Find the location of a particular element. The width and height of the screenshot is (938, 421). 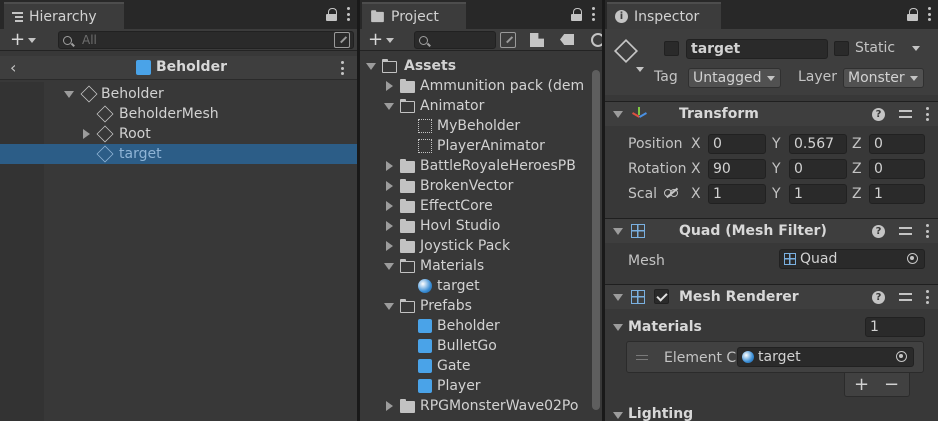

project-folder-item: Prefabs is located at coordinates (481, 306).